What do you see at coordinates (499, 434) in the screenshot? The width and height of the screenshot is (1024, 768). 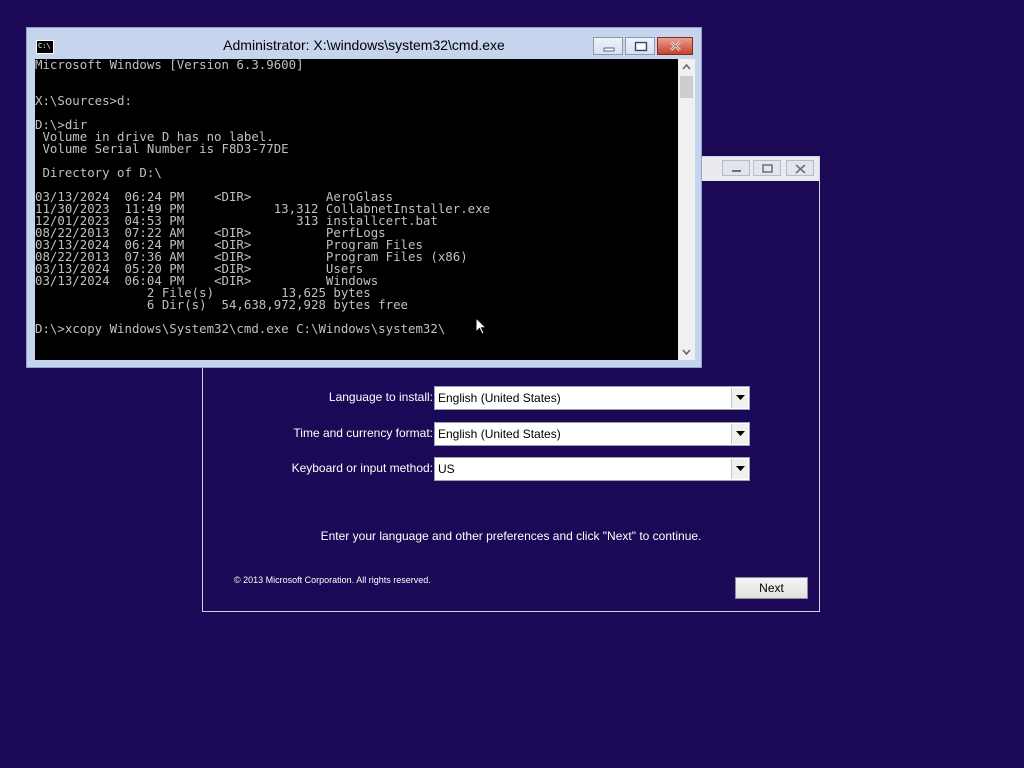 I see `time-currency-select-value: English (United States)` at bounding box center [499, 434].